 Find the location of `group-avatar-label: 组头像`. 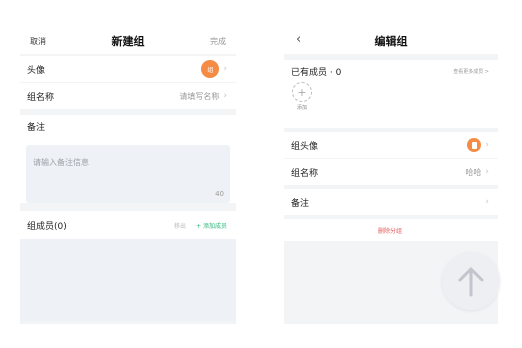

group-avatar-label: 组头像 is located at coordinates (305, 146).